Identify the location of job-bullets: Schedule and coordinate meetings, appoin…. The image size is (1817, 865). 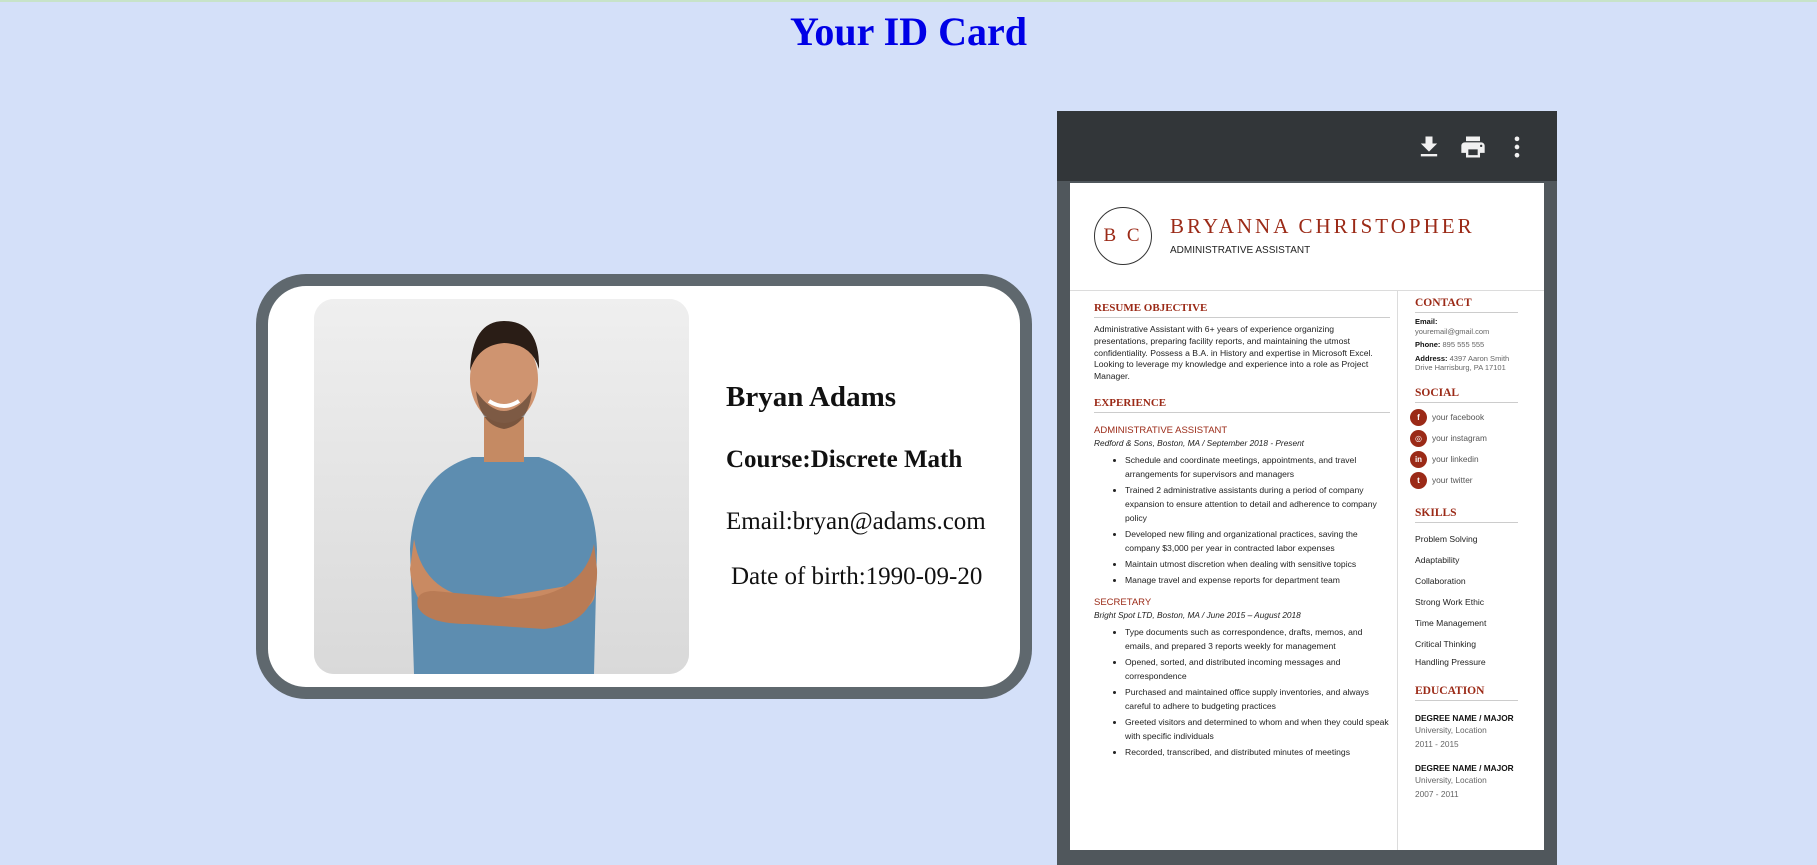
(1257, 520).